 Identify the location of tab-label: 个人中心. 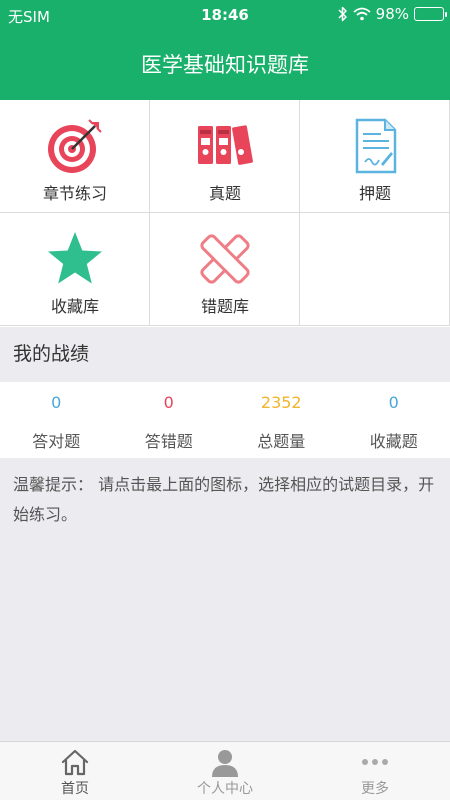
(225, 789).